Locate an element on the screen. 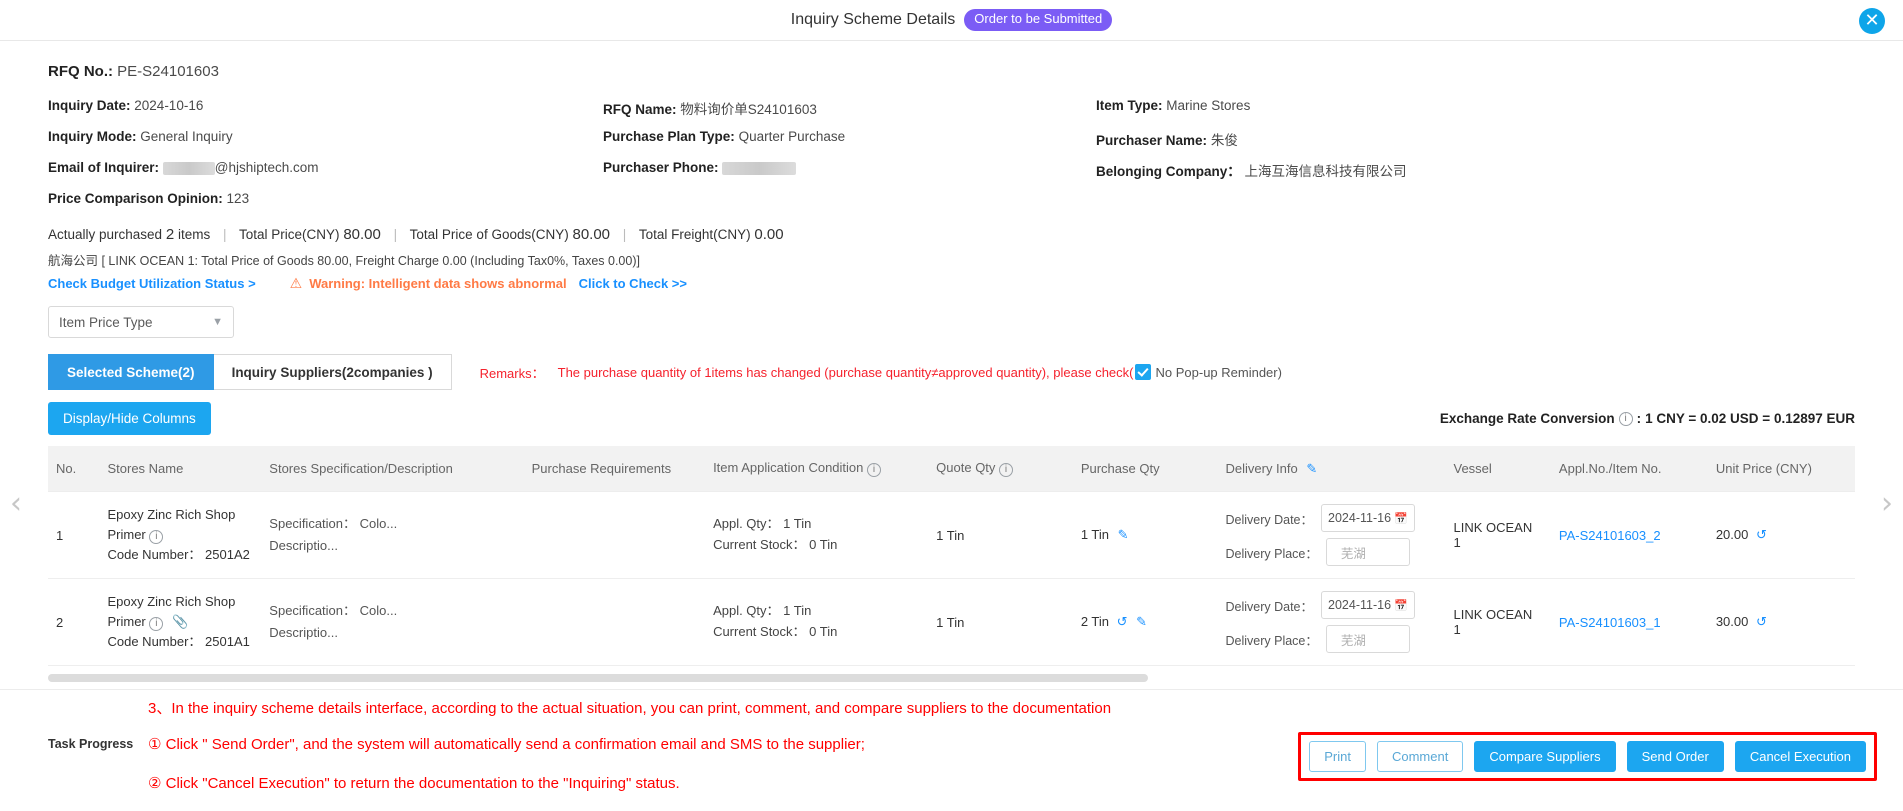 This screenshot has height=811, width=1903. field-purchaser-name: Purchaser Name: 朱俊 is located at coordinates (1475, 139).